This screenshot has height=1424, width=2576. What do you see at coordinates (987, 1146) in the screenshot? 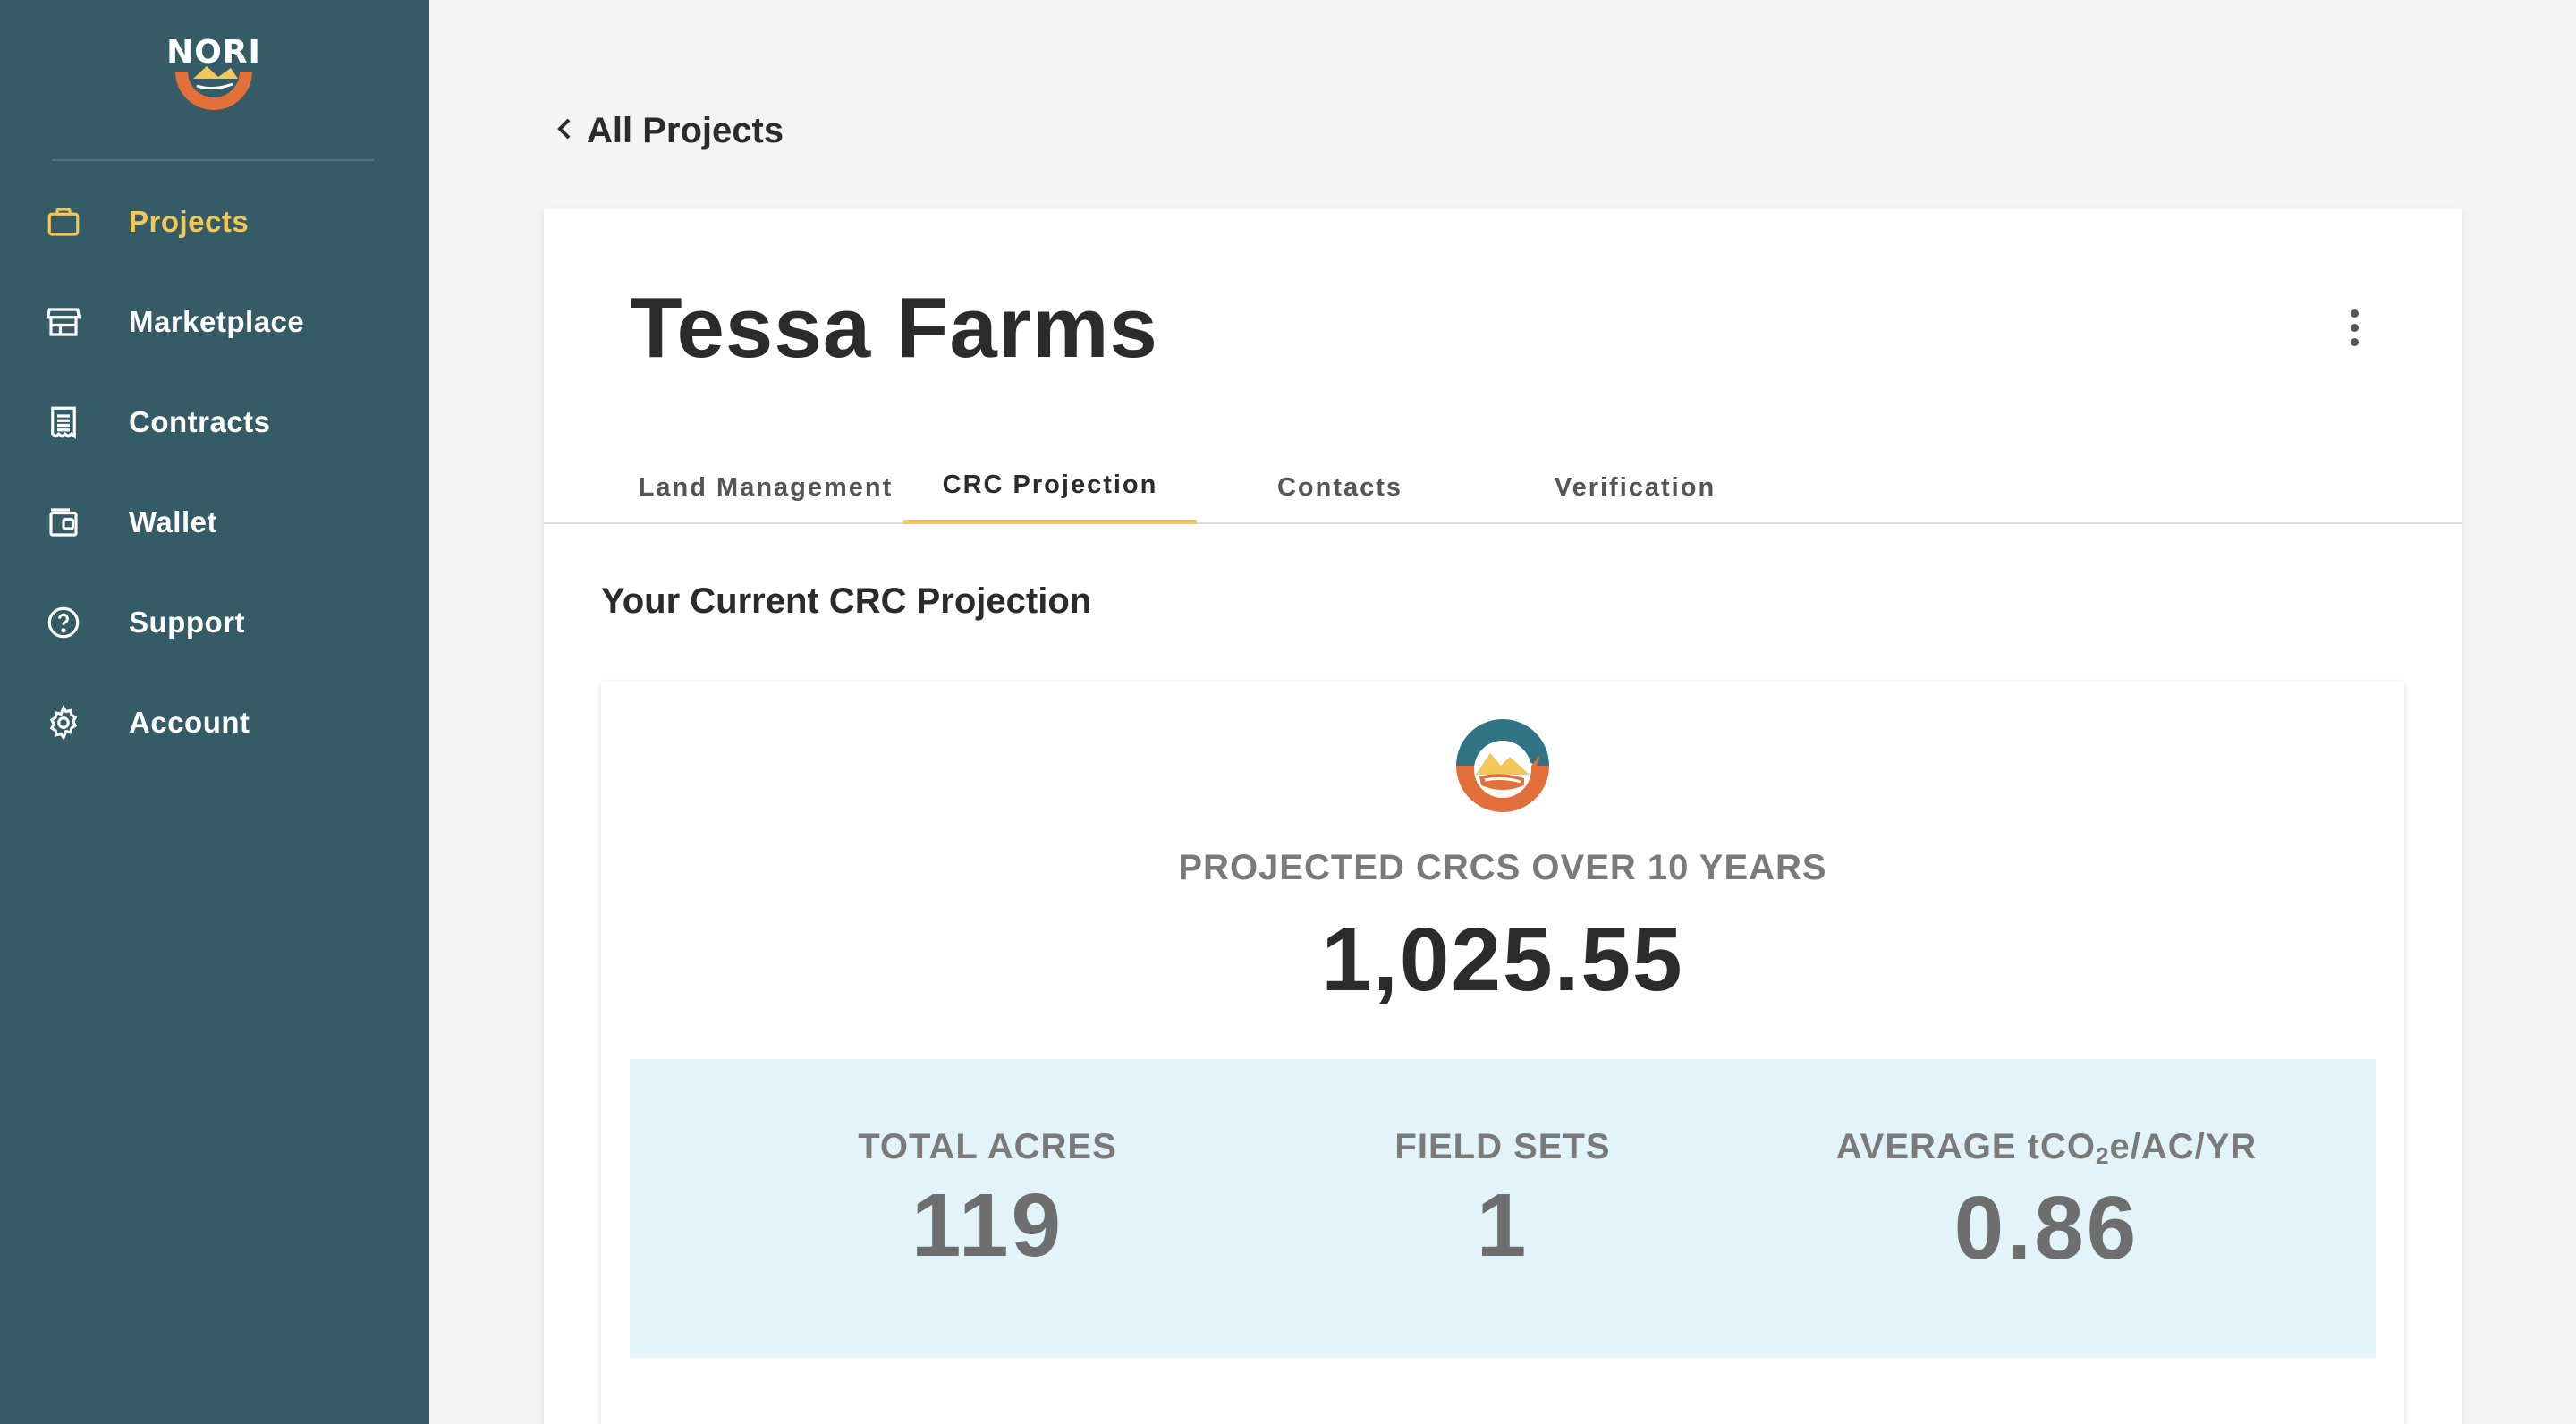
I see `stat-label: TOTAL ACRES` at bounding box center [987, 1146].